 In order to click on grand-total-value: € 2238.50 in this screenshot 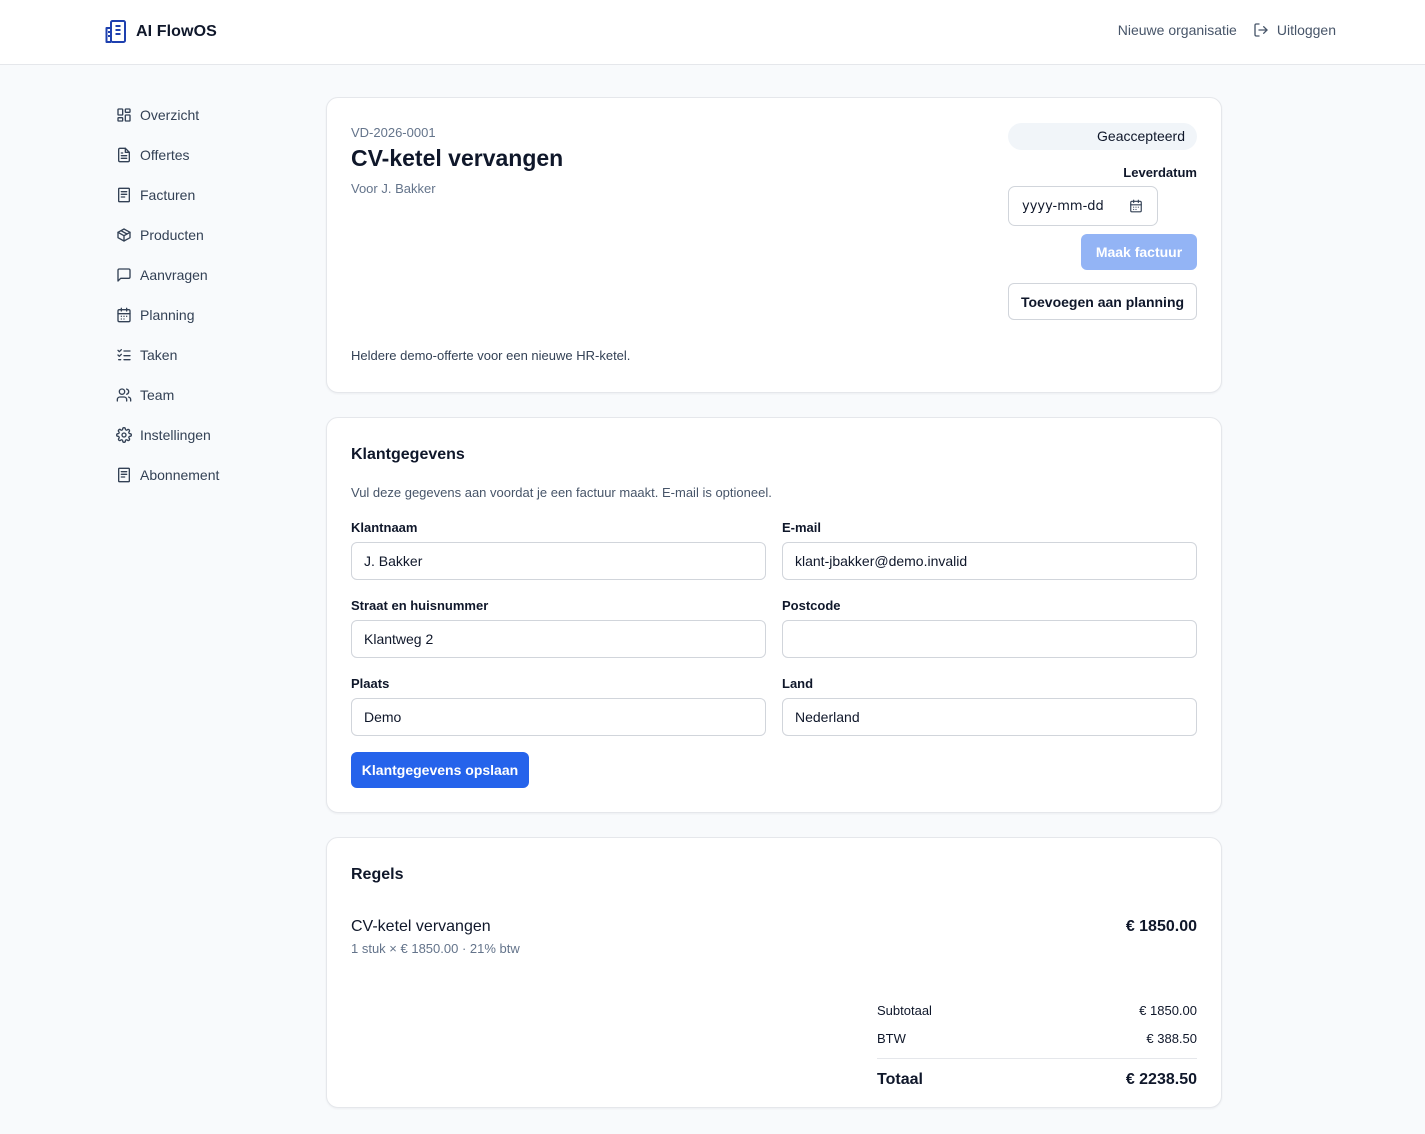, I will do `click(1161, 1079)`.